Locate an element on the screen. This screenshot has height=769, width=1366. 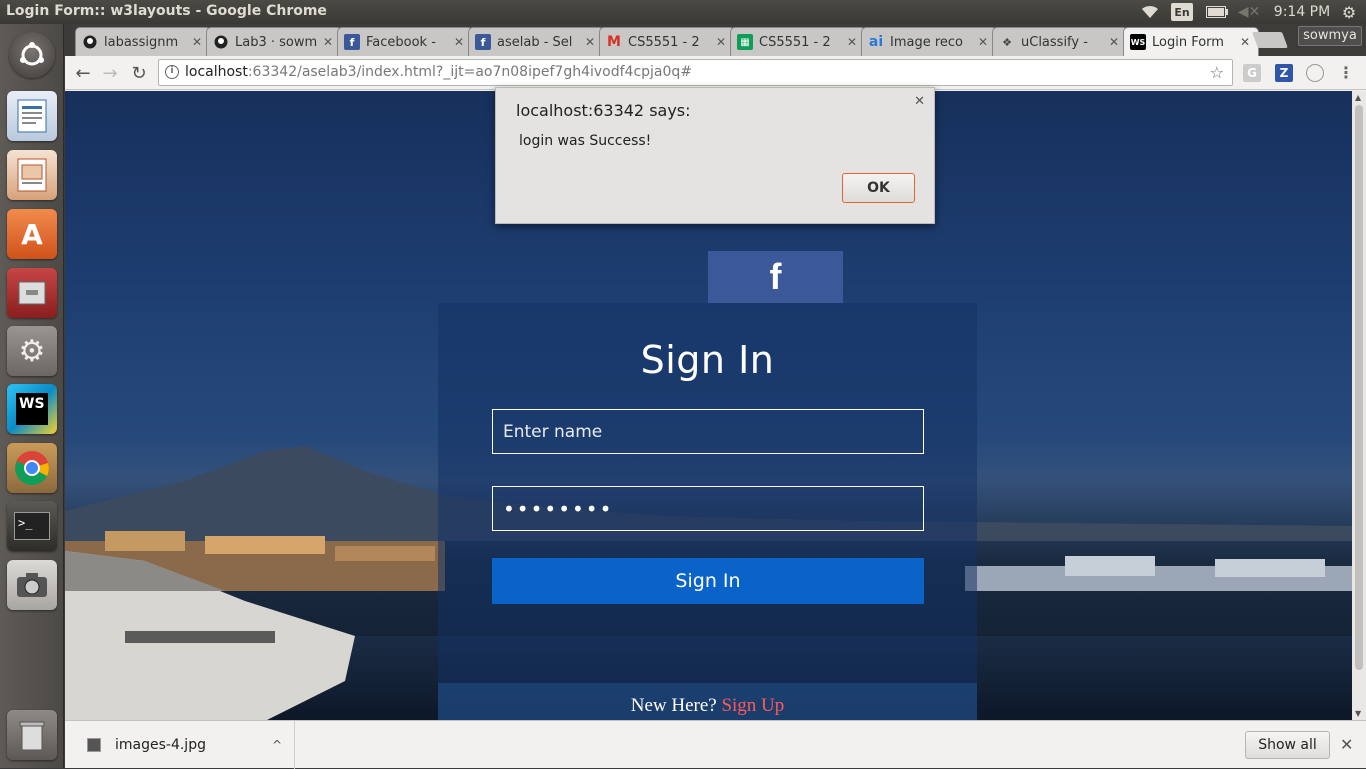
page-scrollbar: ▲ ▼ is located at coordinates (1359, 405).